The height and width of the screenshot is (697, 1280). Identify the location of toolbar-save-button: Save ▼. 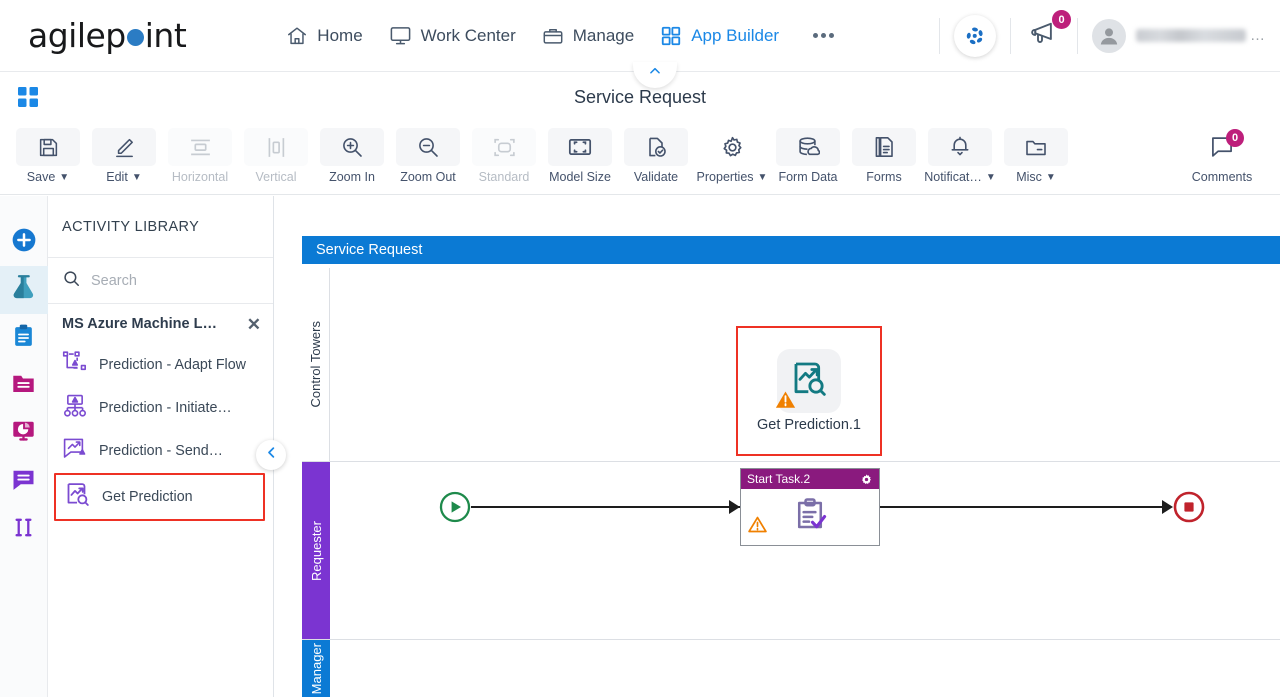
(48, 156).